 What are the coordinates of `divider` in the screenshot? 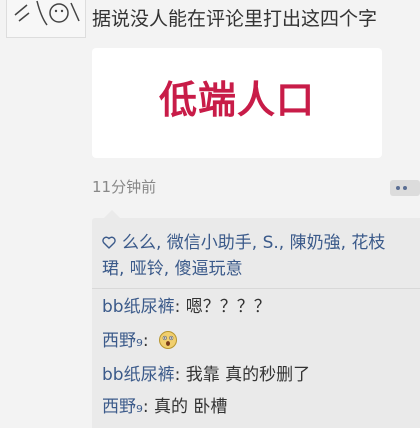 It's located at (256, 288).